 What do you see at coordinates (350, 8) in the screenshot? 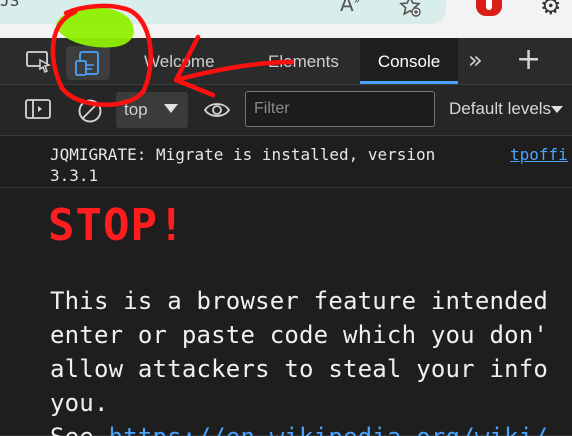
I see `read-aloud-icon: A»` at bounding box center [350, 8].